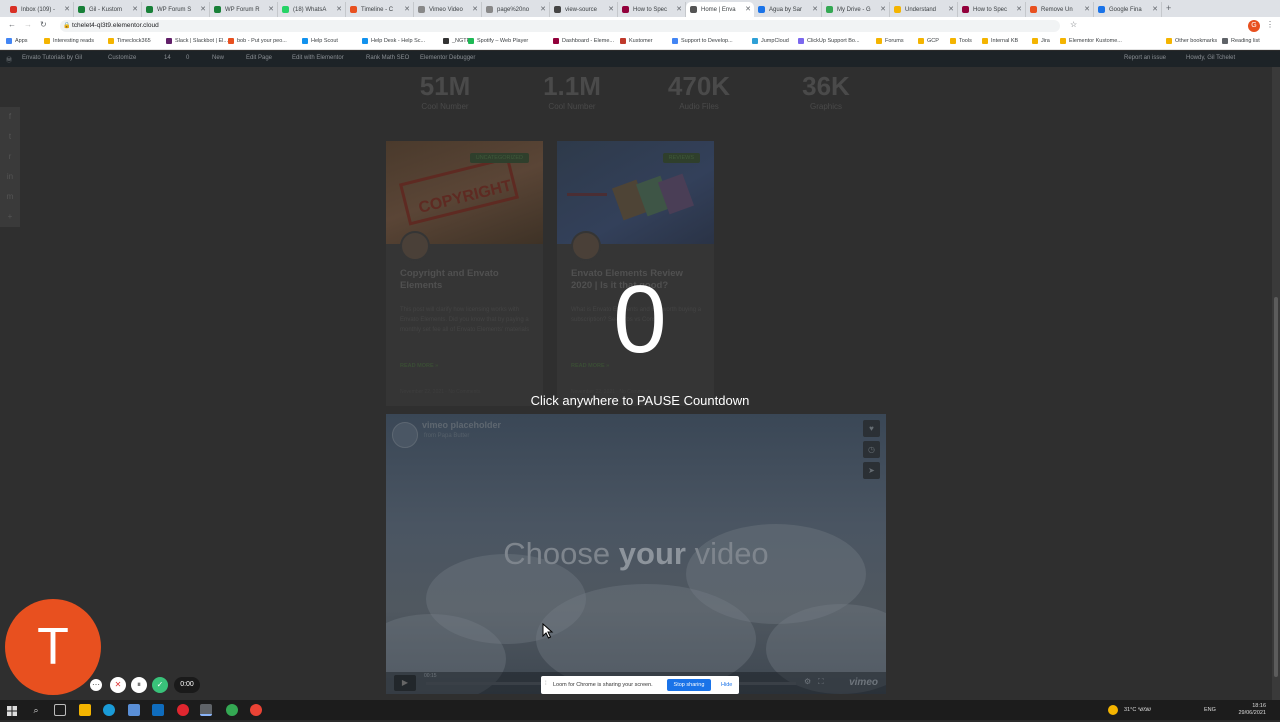 Image resolution: width=1280 pixels, height=722 pixels. I want to click on reddit-share-icon: r, so click(10, 157).